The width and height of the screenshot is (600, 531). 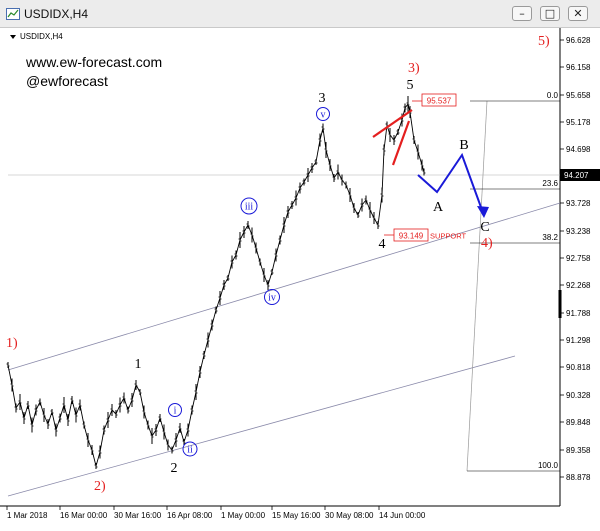 I want to click on time-tick-label: 15 May 16:00, so click(x=296, y=515).